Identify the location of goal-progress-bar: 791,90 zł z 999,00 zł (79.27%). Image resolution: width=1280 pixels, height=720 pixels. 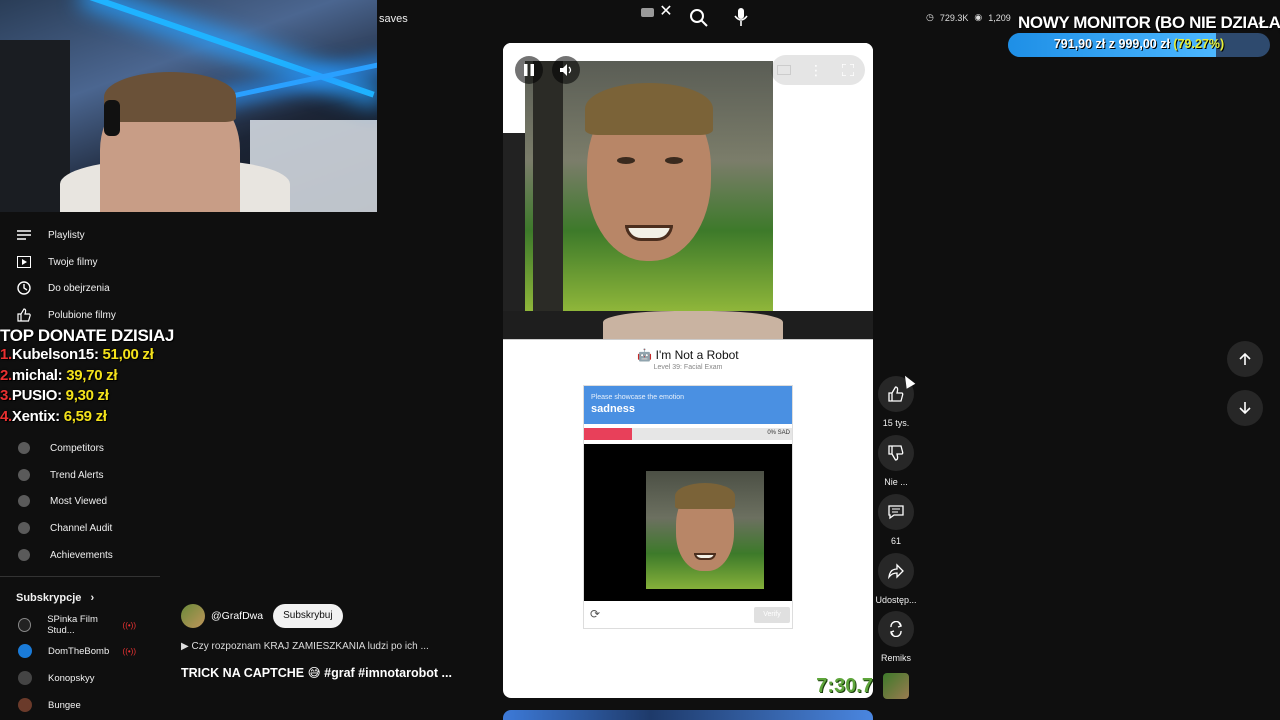
(1139, 45).